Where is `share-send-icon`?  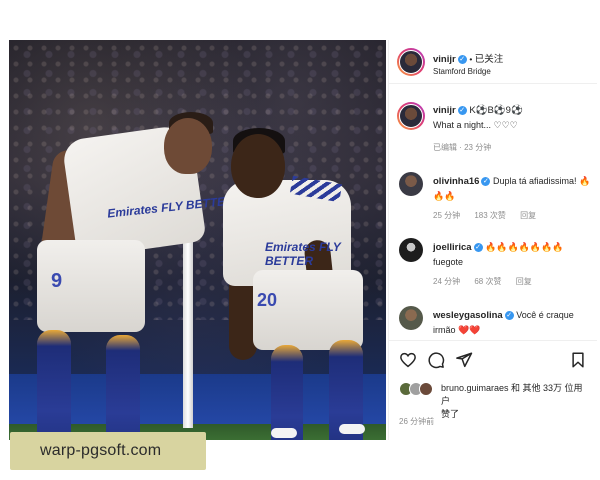
share-send-icon is located at coordinates (464, 360).